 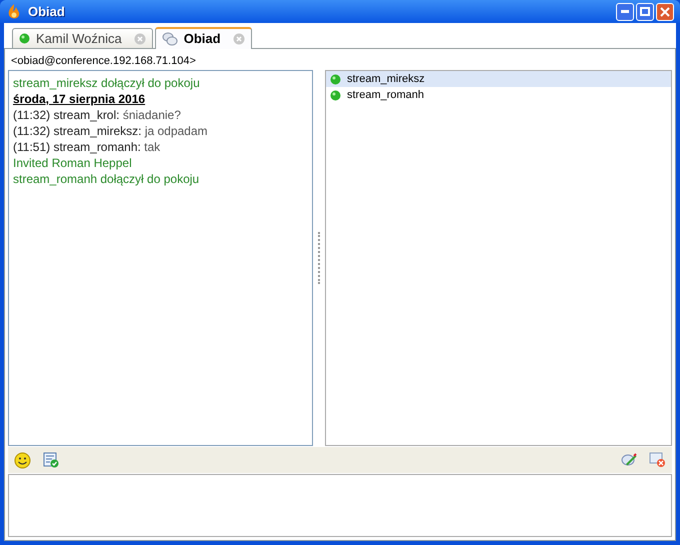 I want to click on smiley-icon, so click(x=22, y=460).